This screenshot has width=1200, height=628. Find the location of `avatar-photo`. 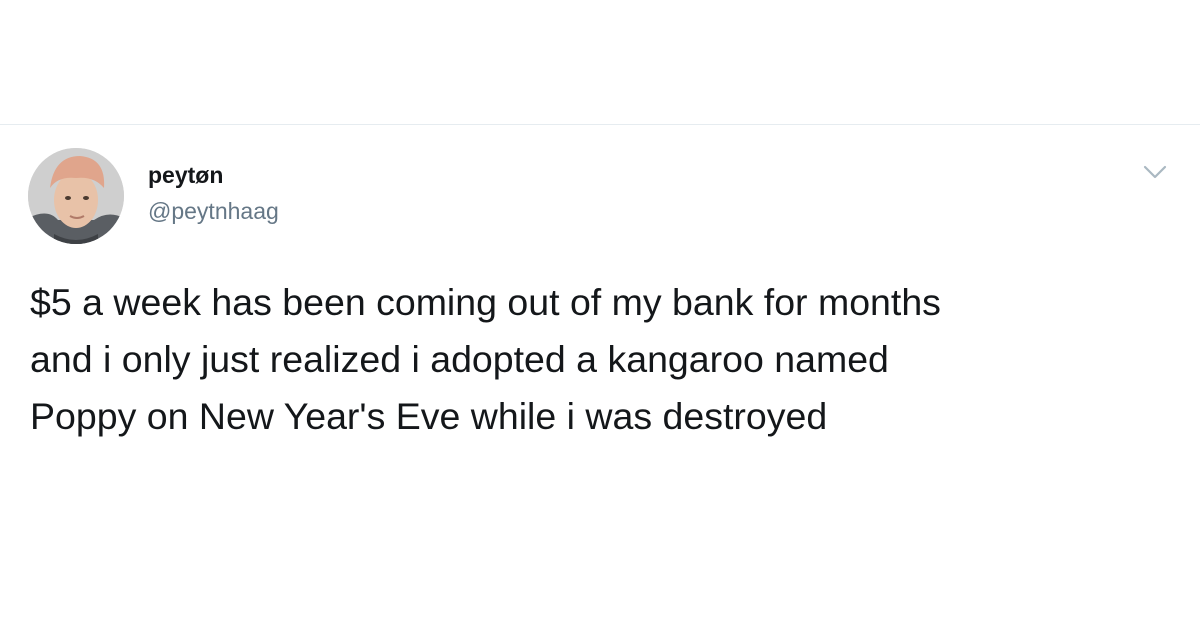

avatar-photo is located at coordinates (76, 196).